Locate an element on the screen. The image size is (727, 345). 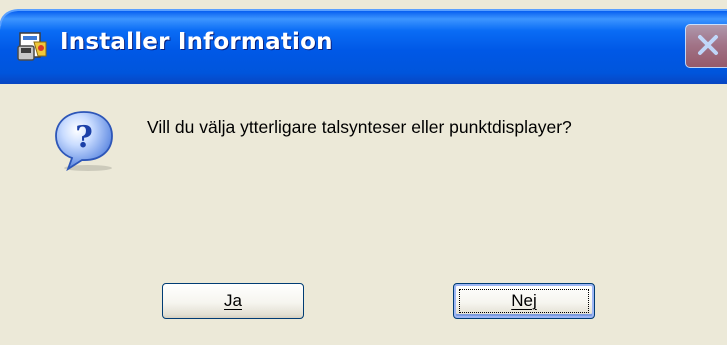
close-icon is located at coordinates (708, 45).